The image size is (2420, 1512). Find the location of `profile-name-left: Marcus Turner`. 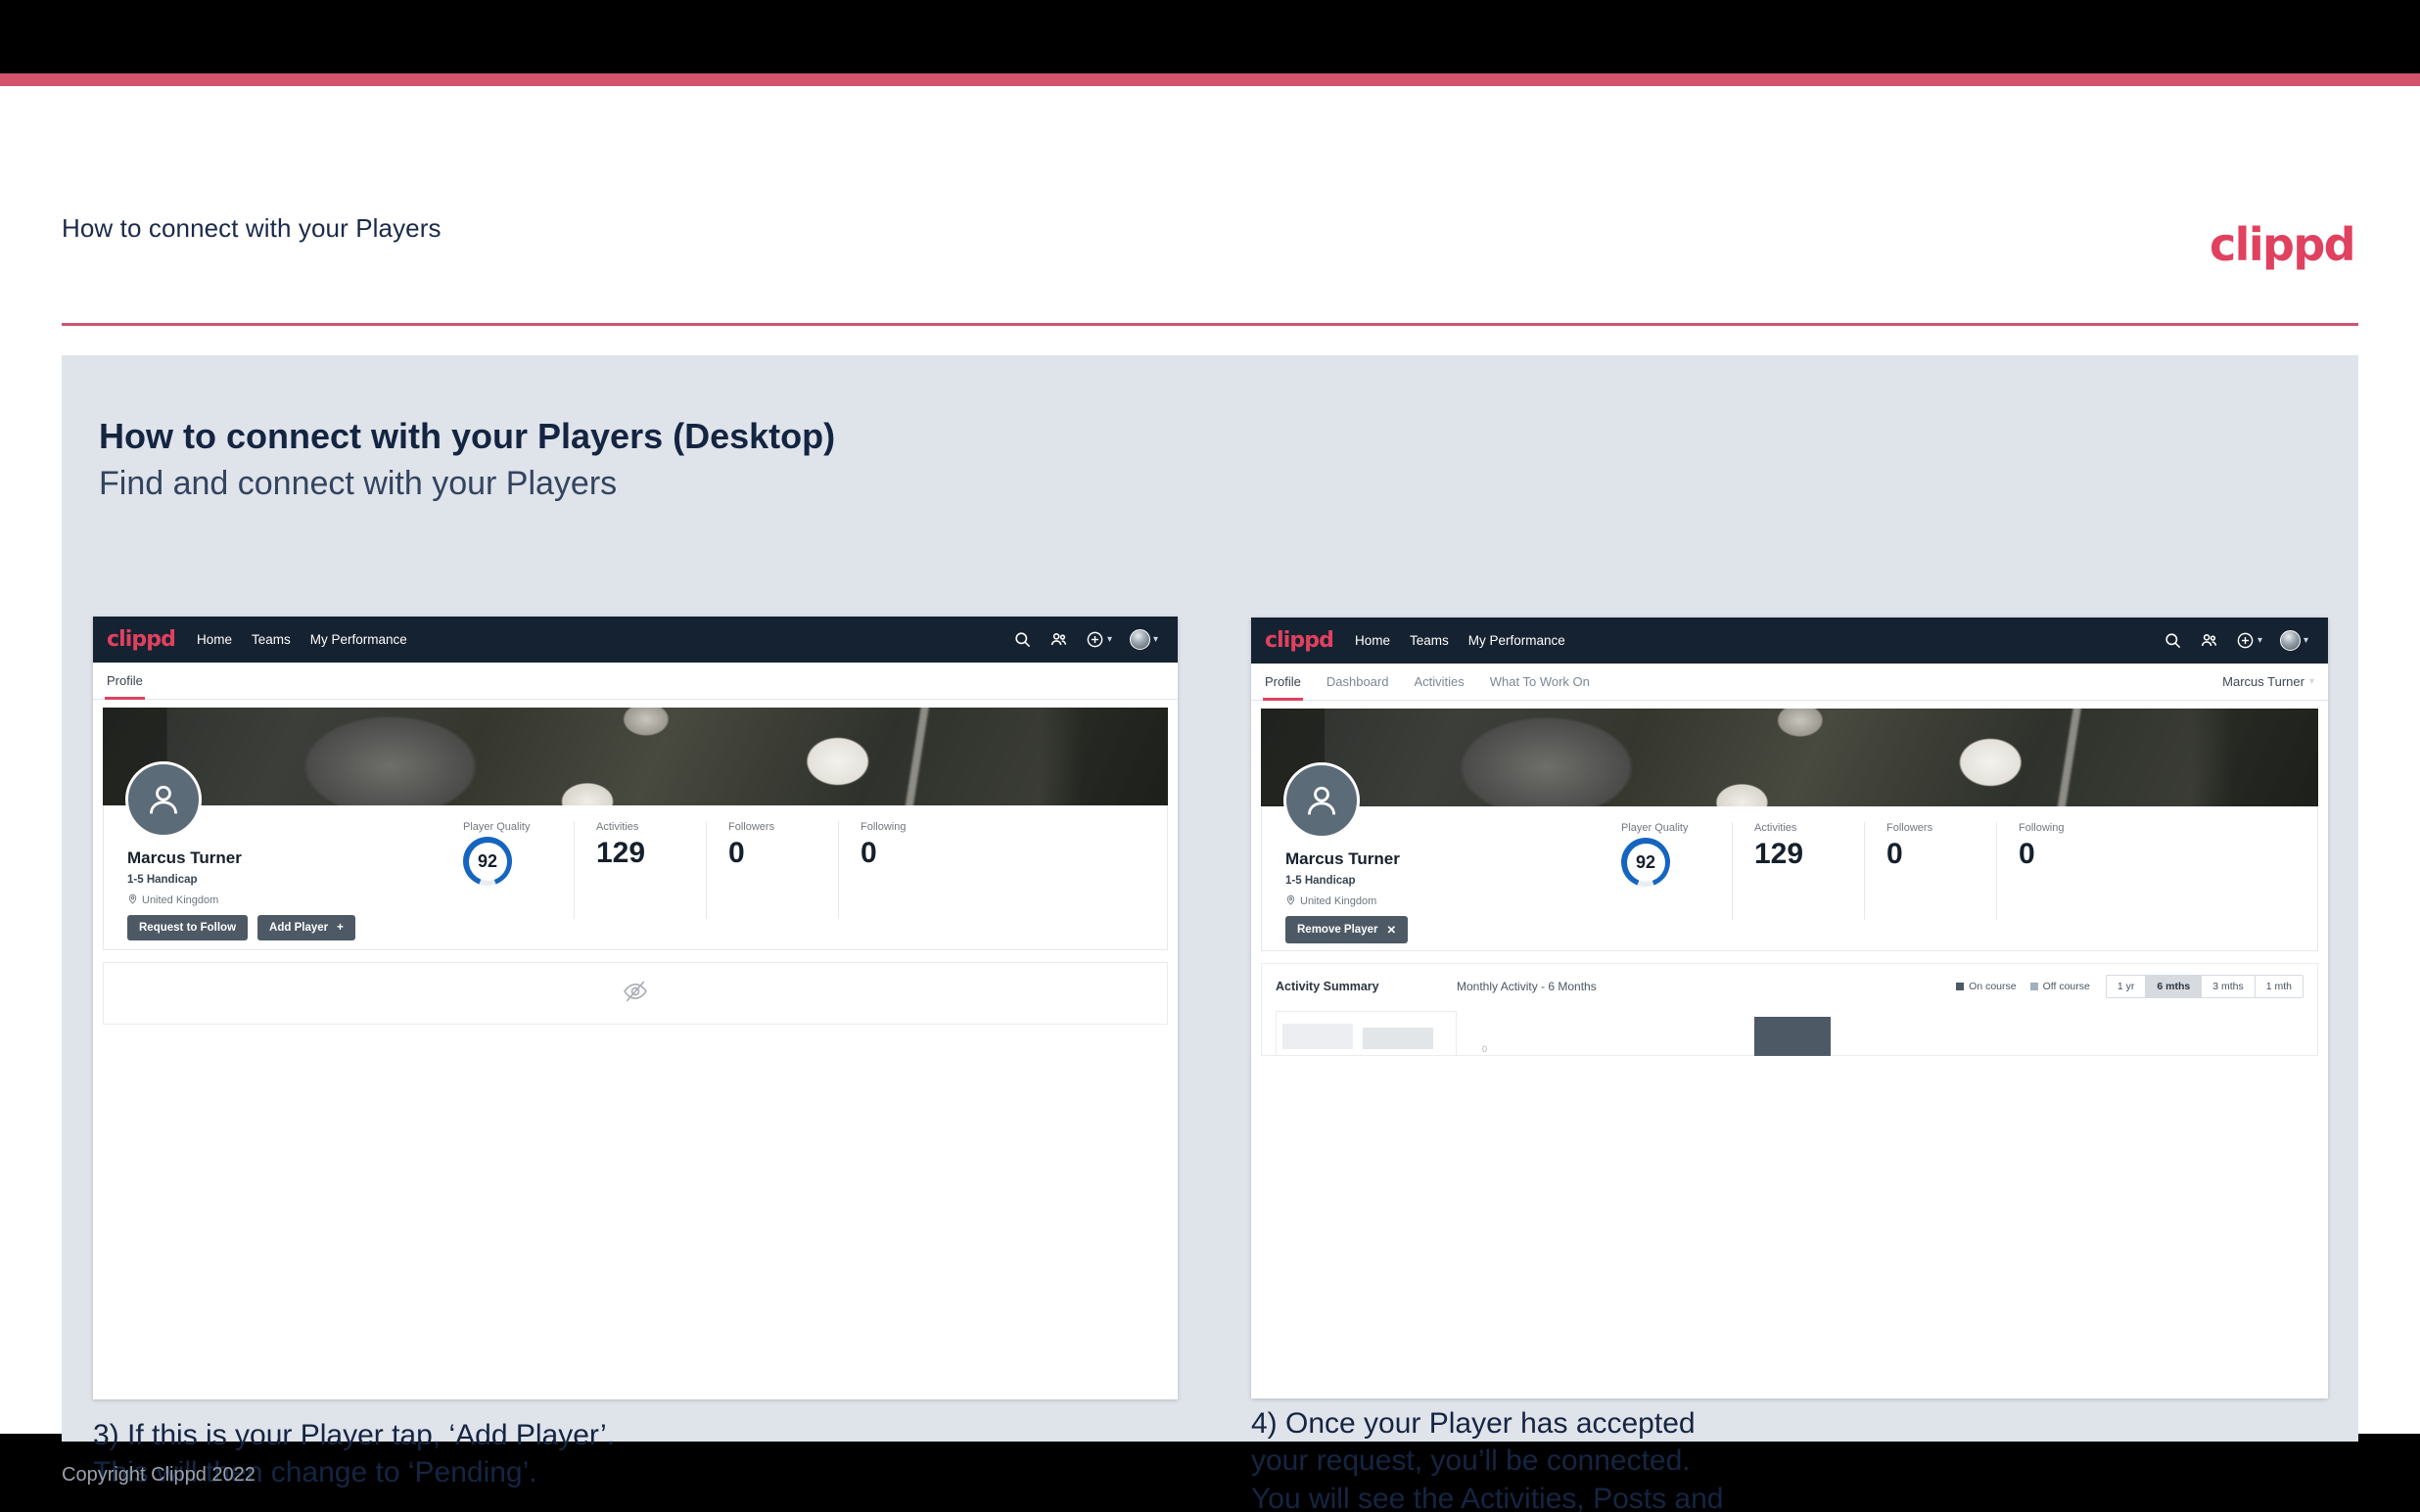

profile-name-left: Marcus Turner is located at coordinates (184, 857).